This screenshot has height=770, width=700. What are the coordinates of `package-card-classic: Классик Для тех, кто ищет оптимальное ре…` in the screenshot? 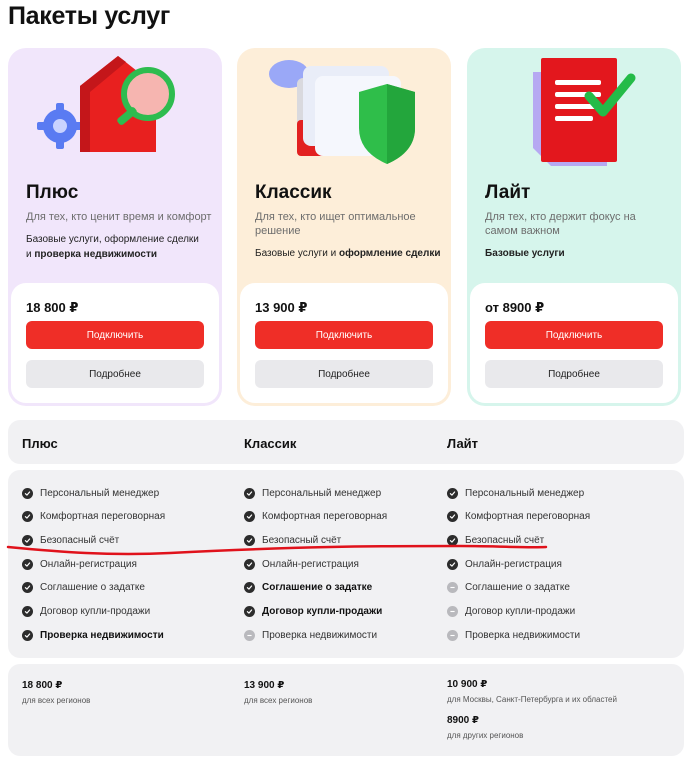 It's located at (344, 227).